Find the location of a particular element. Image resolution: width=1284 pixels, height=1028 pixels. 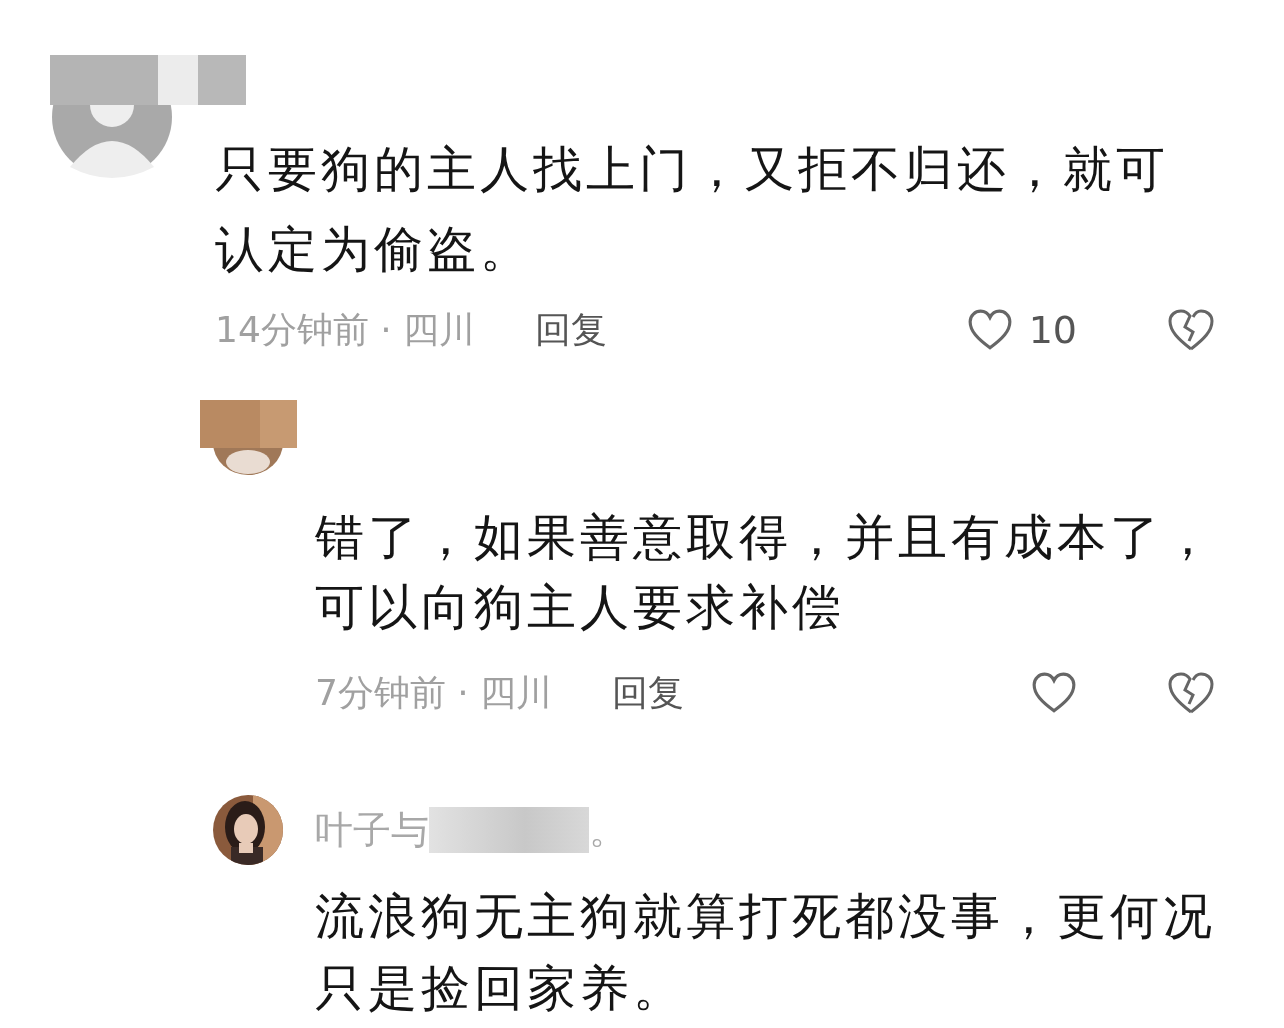

heart-icon is located at coordinates (989, 330).